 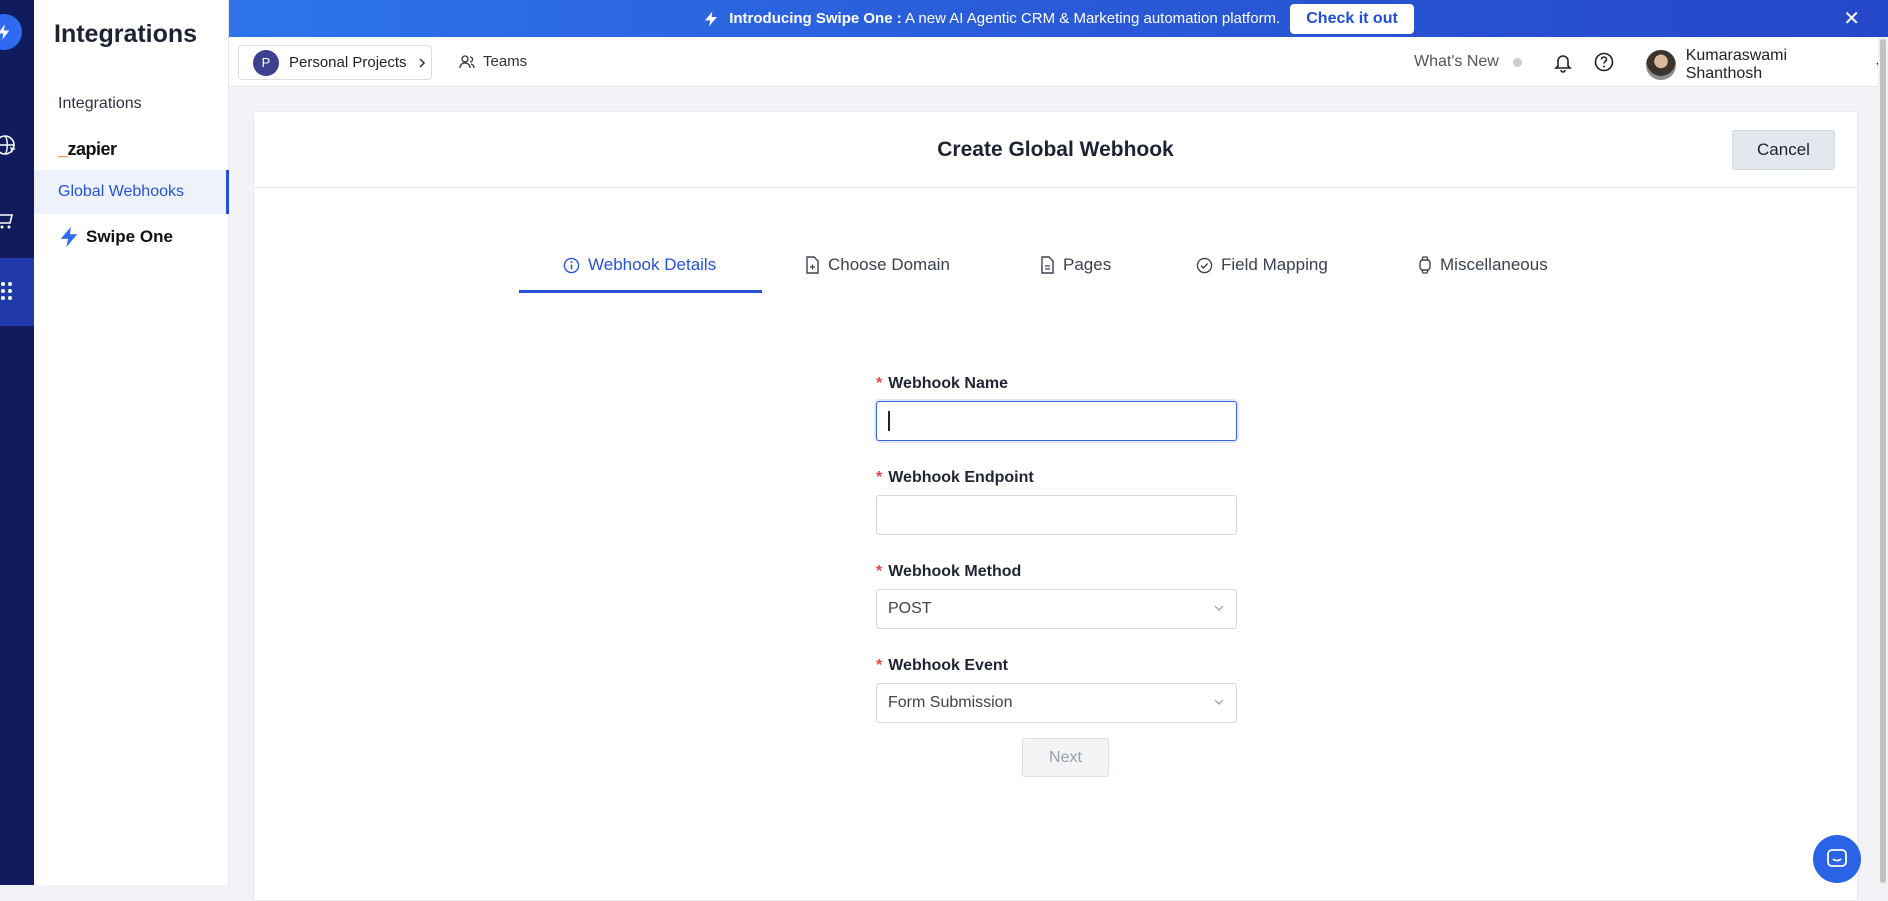 I want to click on webhook-method-label: Webhook Method, so click(x=955, y=571).